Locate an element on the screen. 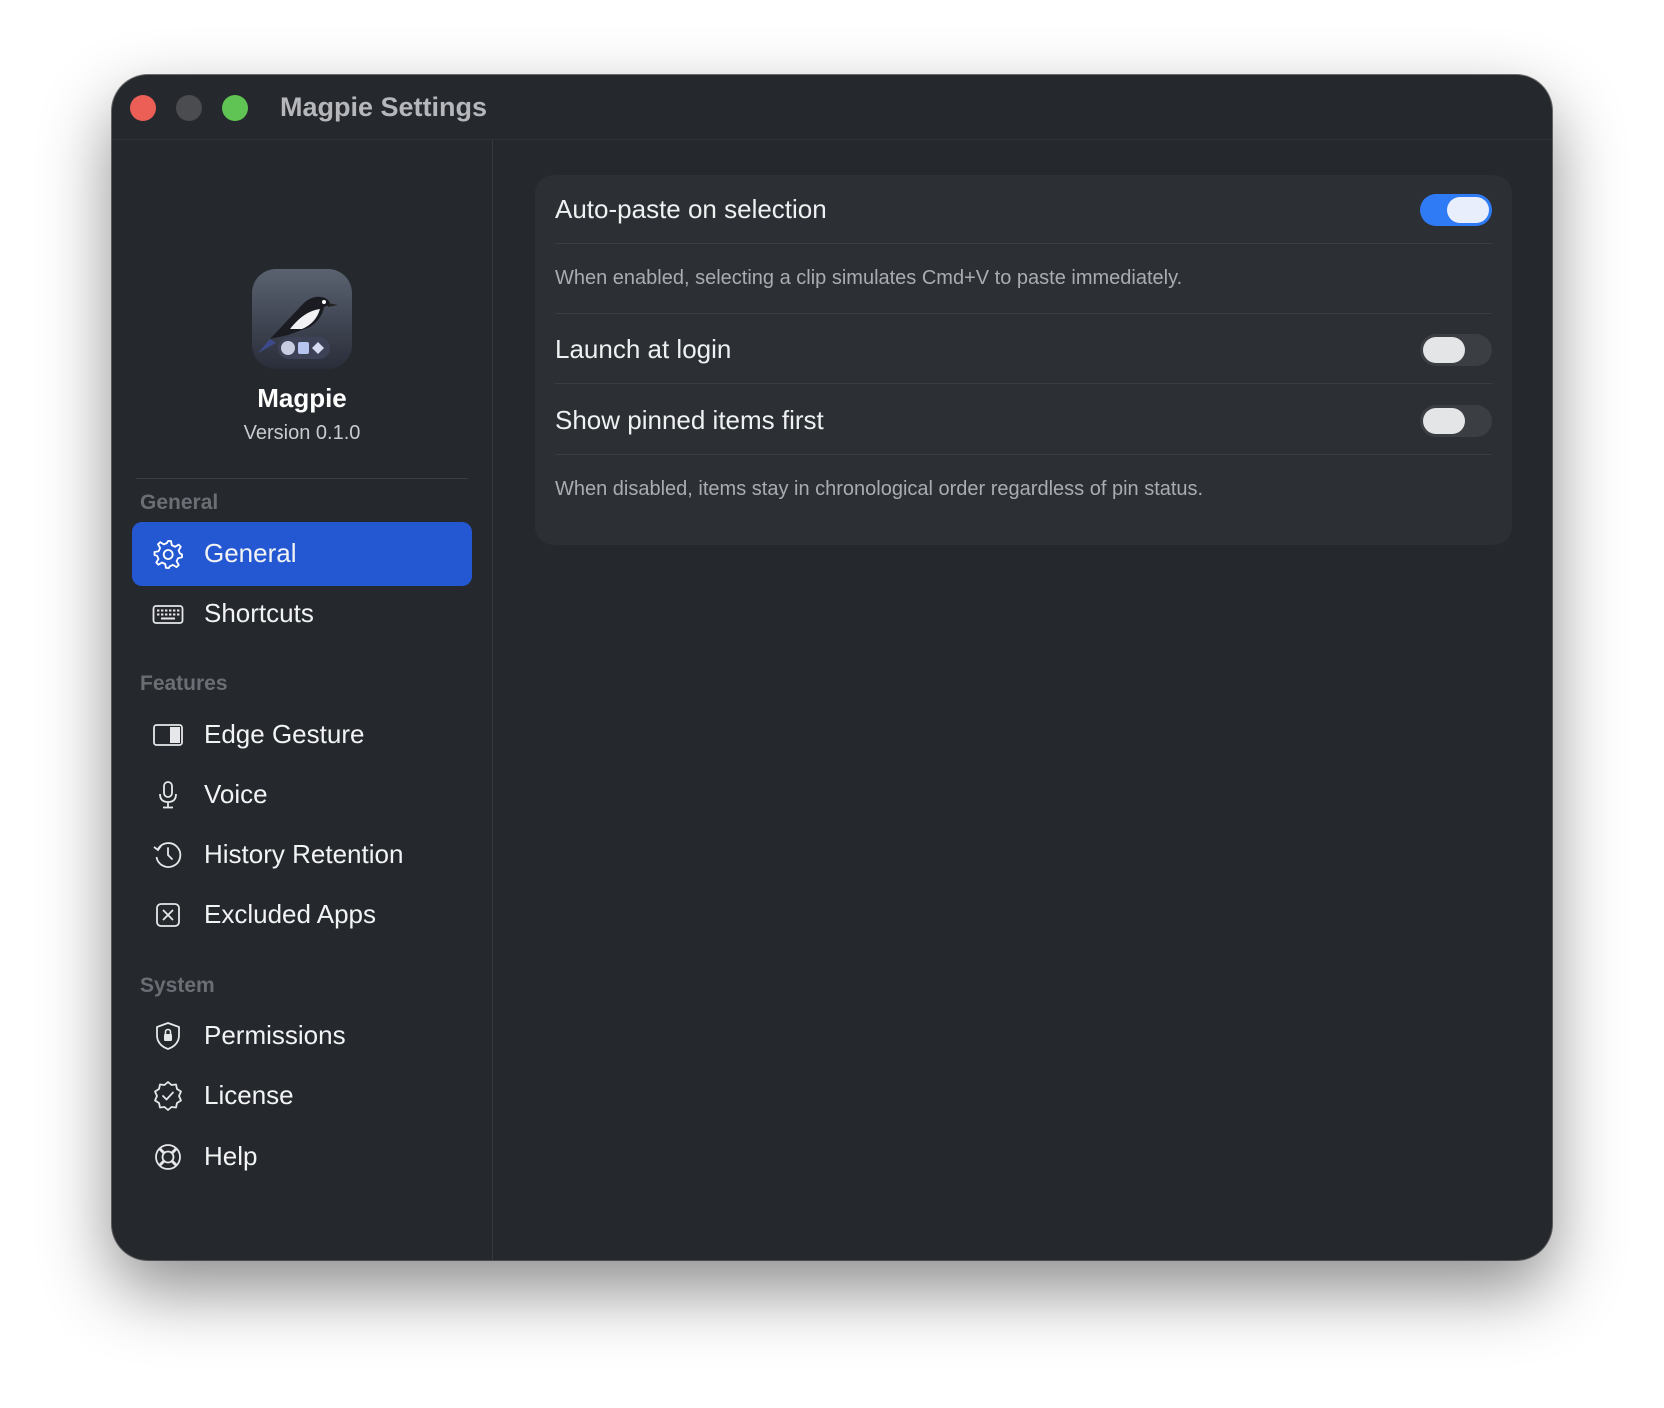 This screenshot has height=1408, width=1664. sidebar-item-permissions: Permissions is located at coordinates (302, 1036).